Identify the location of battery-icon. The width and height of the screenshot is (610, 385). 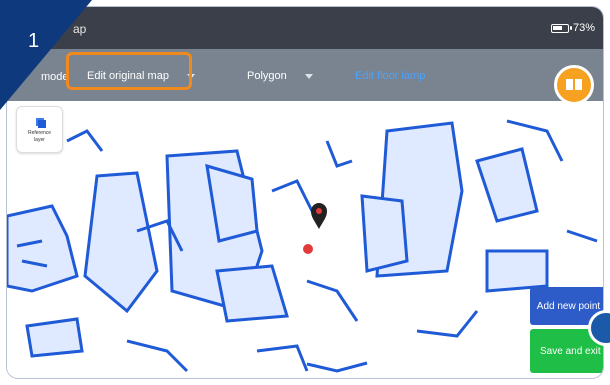
(561, 28).